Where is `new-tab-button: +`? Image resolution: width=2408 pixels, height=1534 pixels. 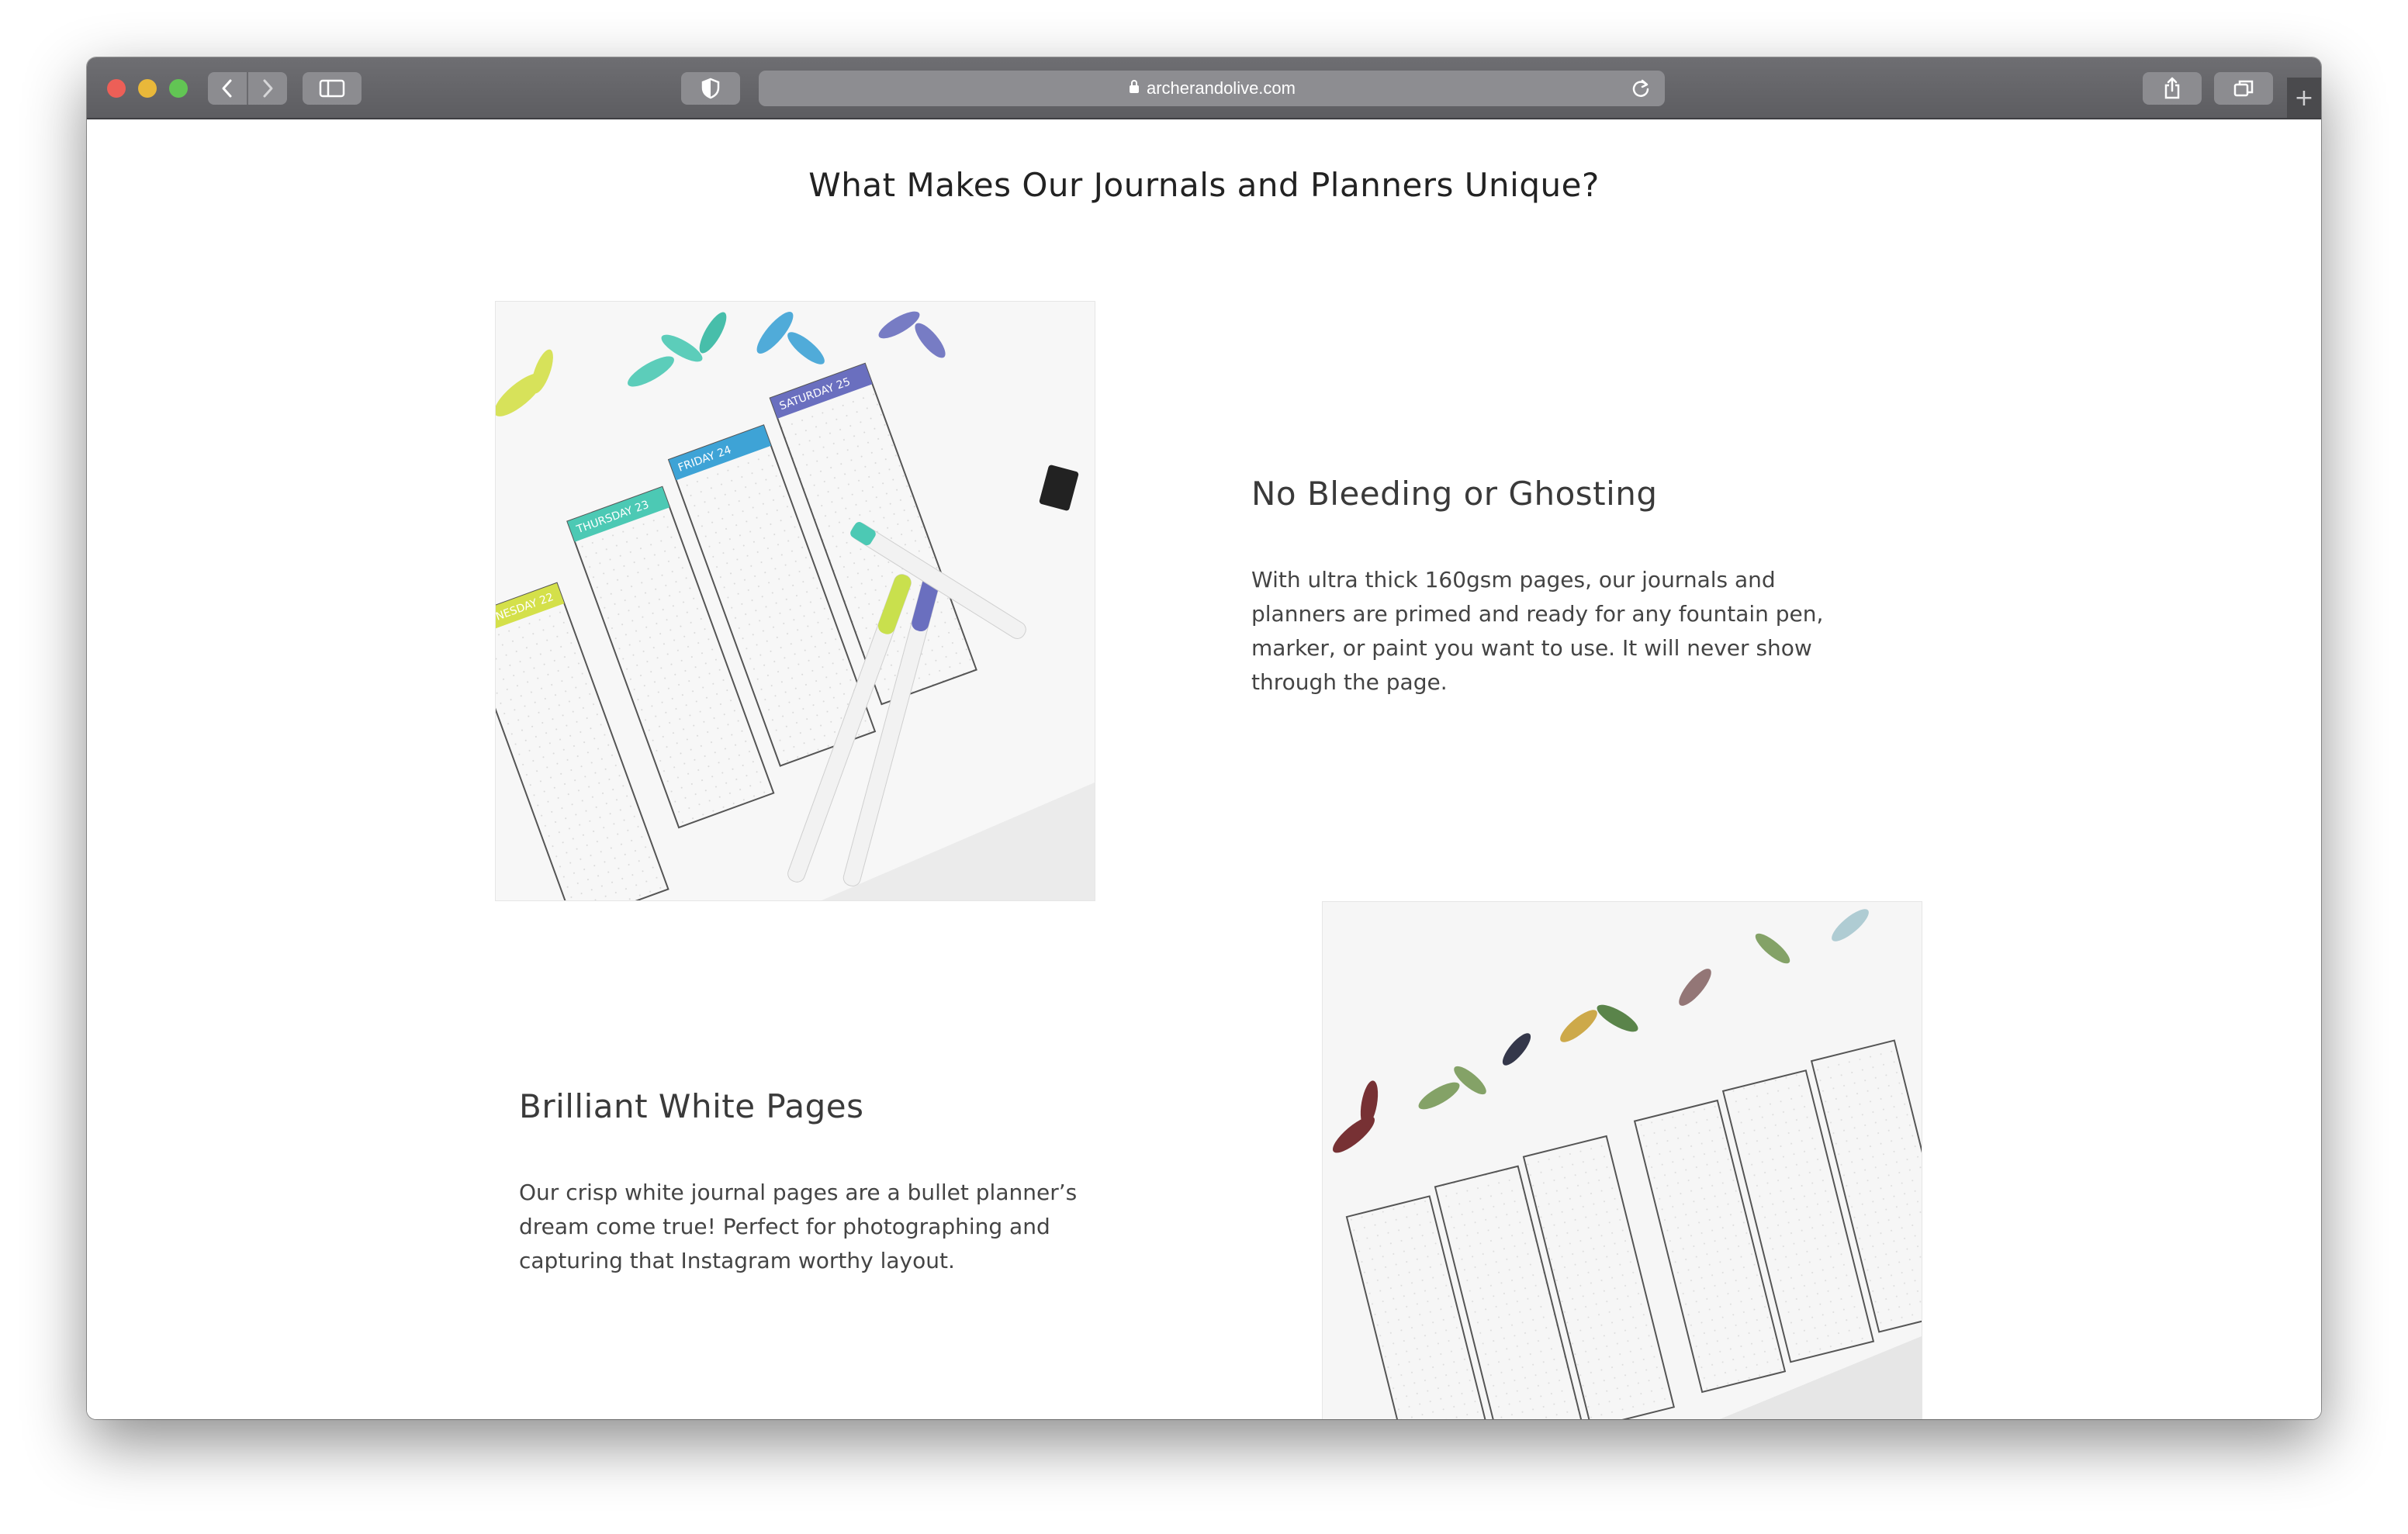
new-tab-button: + is located at coordinates (2304, 98).